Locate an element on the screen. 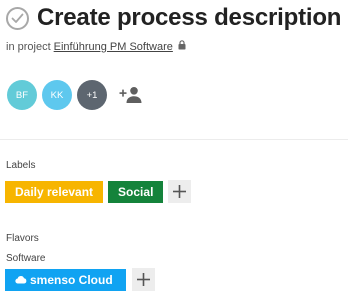 This screenshot has width=348, height=300. project-link: Einführung PM Software is located at coordinates (113, 47).